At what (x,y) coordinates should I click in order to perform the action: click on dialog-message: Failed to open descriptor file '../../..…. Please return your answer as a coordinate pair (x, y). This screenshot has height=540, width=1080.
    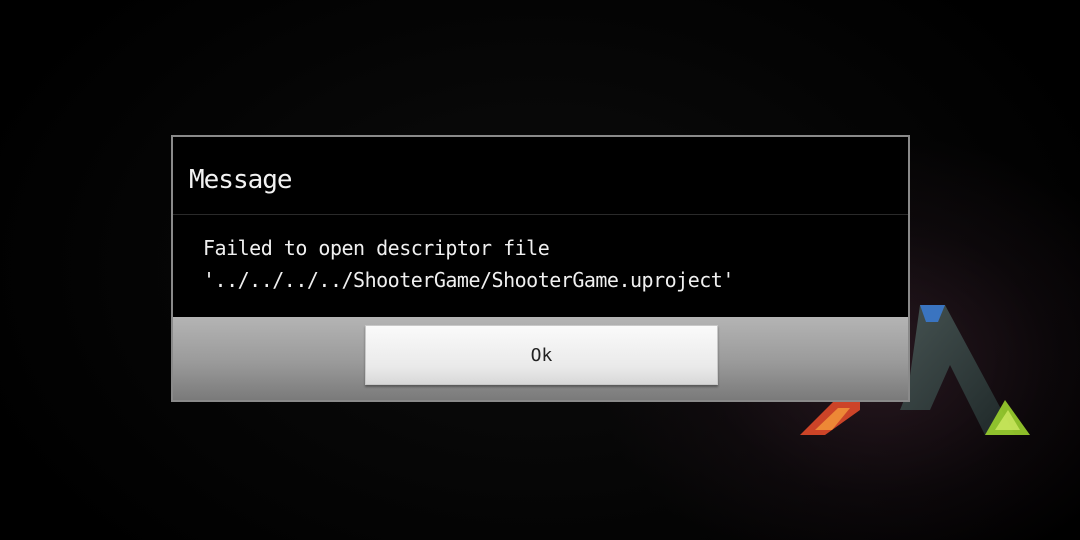
    Looking at the image, I should click on (468, 264).